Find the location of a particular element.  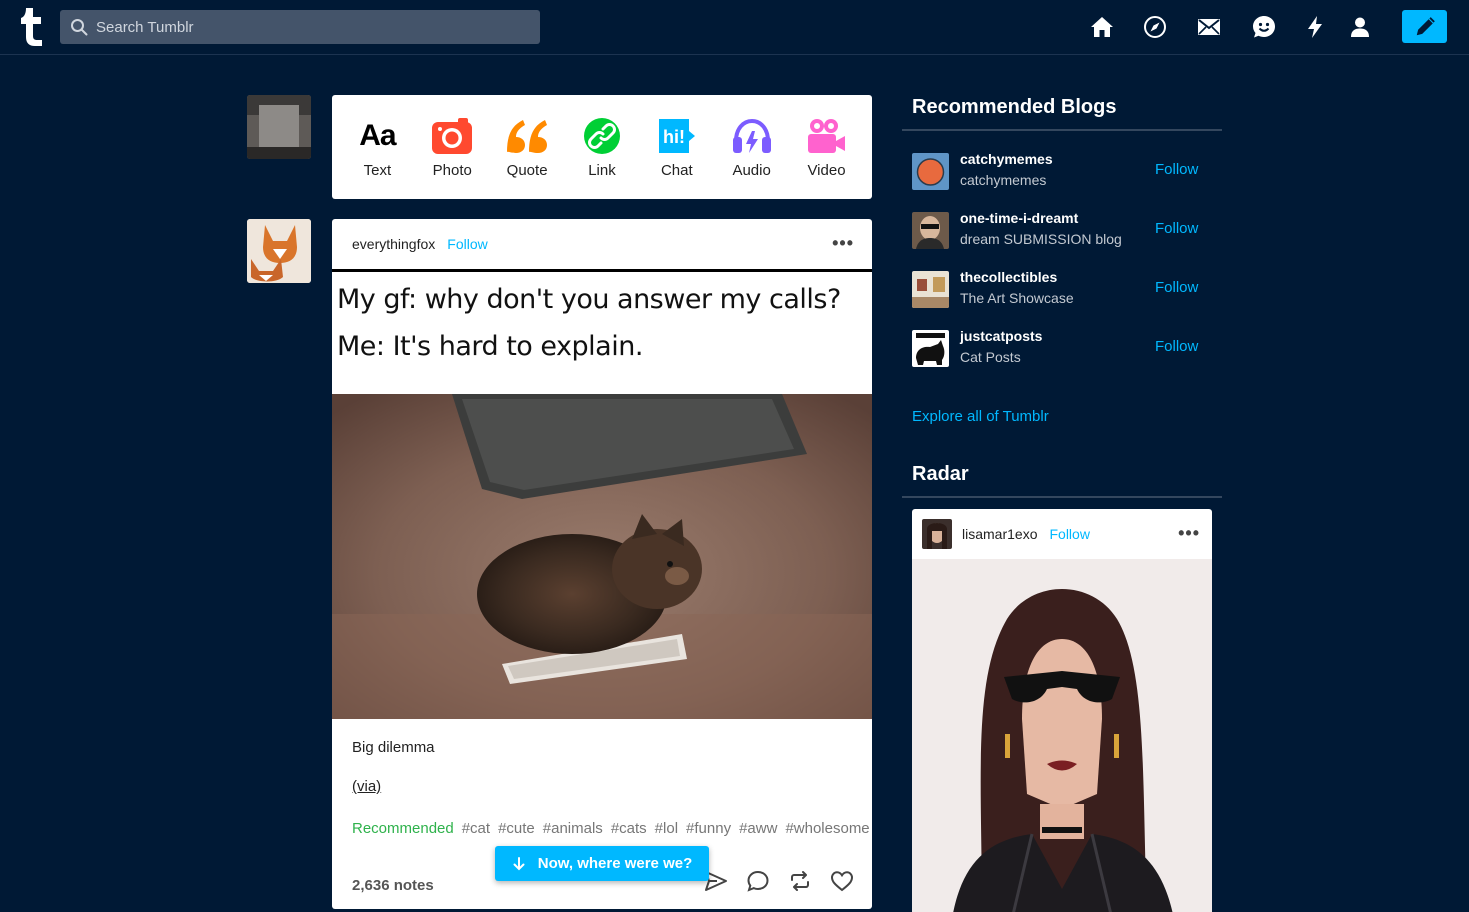

like-heart-icon is located at coordinates (842, 881).